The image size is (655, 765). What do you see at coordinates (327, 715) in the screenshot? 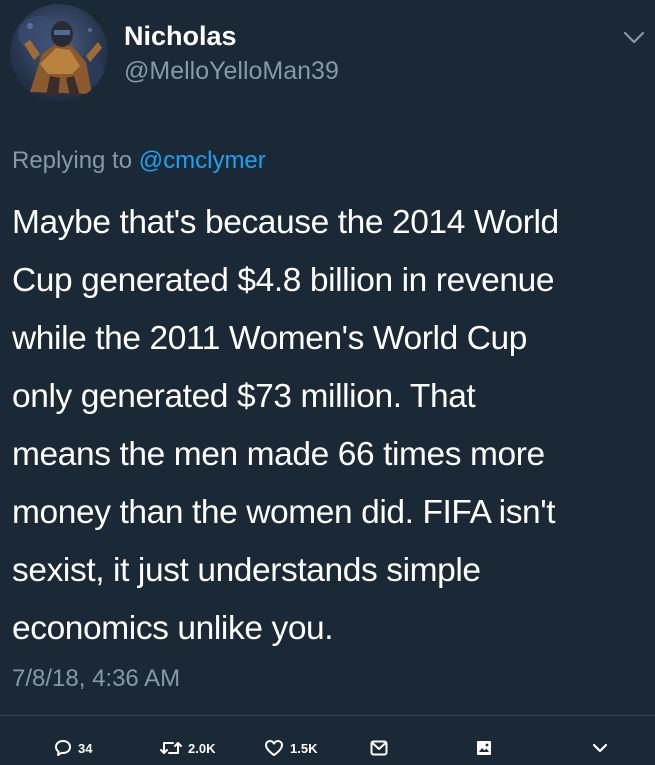
I see `divider` at bounding box center [327, 715].